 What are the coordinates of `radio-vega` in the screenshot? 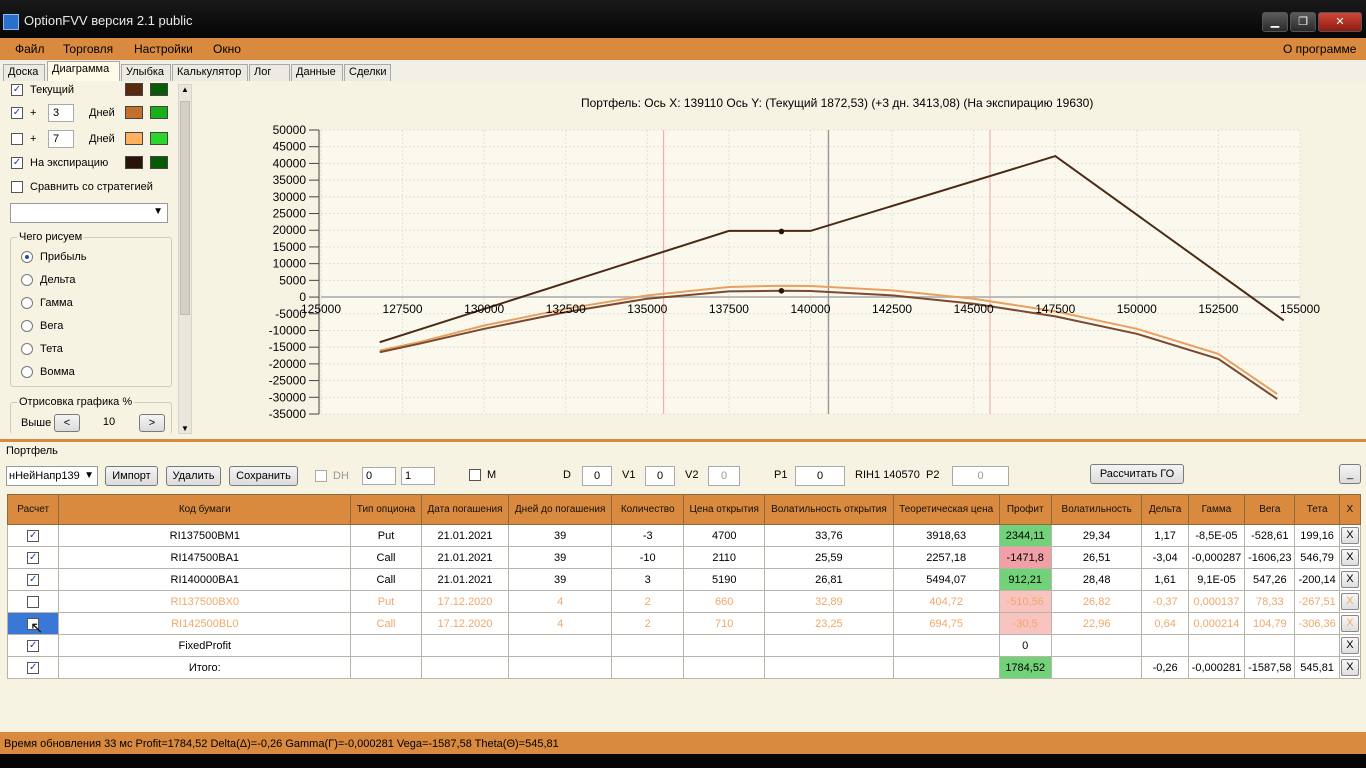 It's located at (27, 326).